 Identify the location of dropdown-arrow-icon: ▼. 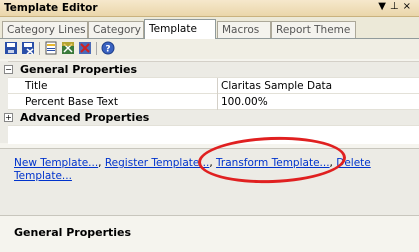
(384, 6).